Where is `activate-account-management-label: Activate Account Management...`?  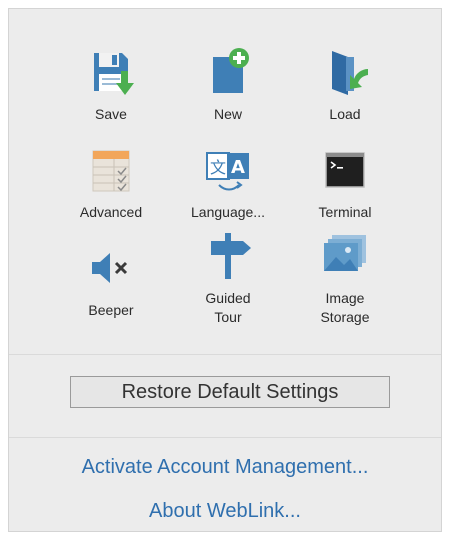 activate-account-management-label: Activate Account Management... is located at coordinates (225, 467).